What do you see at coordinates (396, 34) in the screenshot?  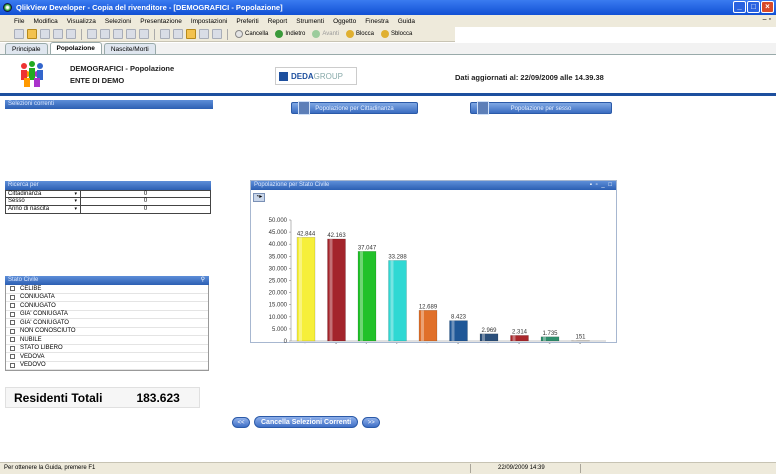 I see `sblocca-toolbar-button: Sblocca` at bounding box center [396, 34].